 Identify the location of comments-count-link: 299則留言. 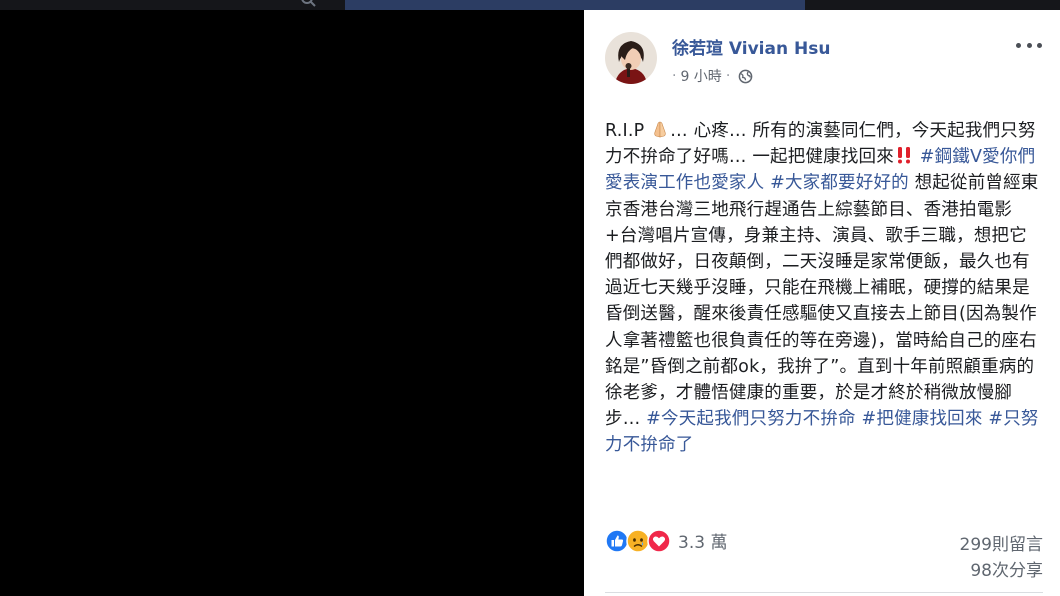
(1001, 542).